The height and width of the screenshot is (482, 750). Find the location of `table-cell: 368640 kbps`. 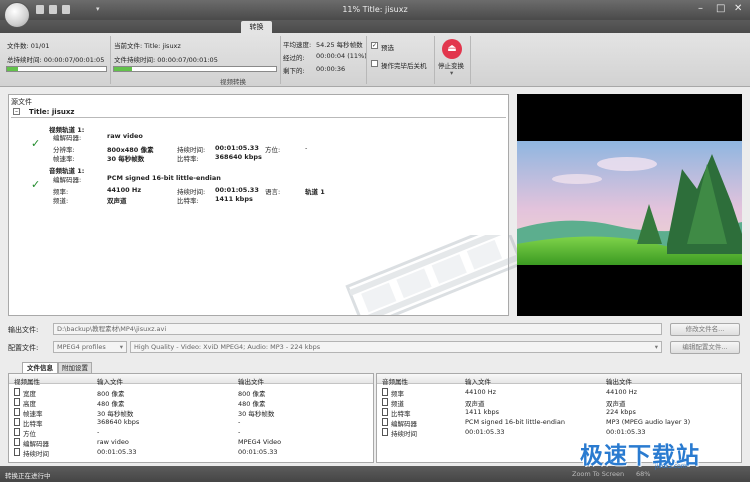

table-cell: 368640 kbps is located at coordinates (118, 422).